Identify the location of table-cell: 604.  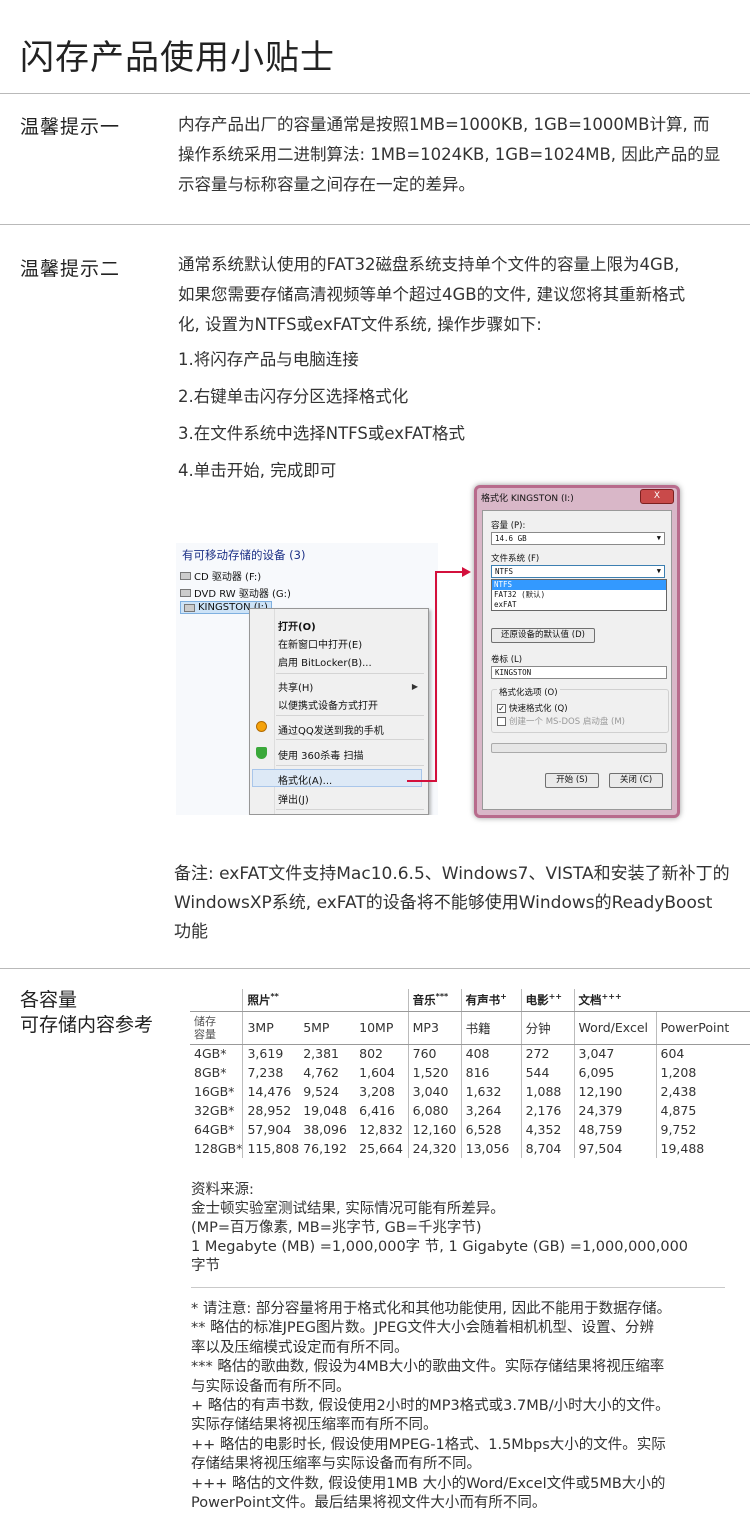
(702, 1053).